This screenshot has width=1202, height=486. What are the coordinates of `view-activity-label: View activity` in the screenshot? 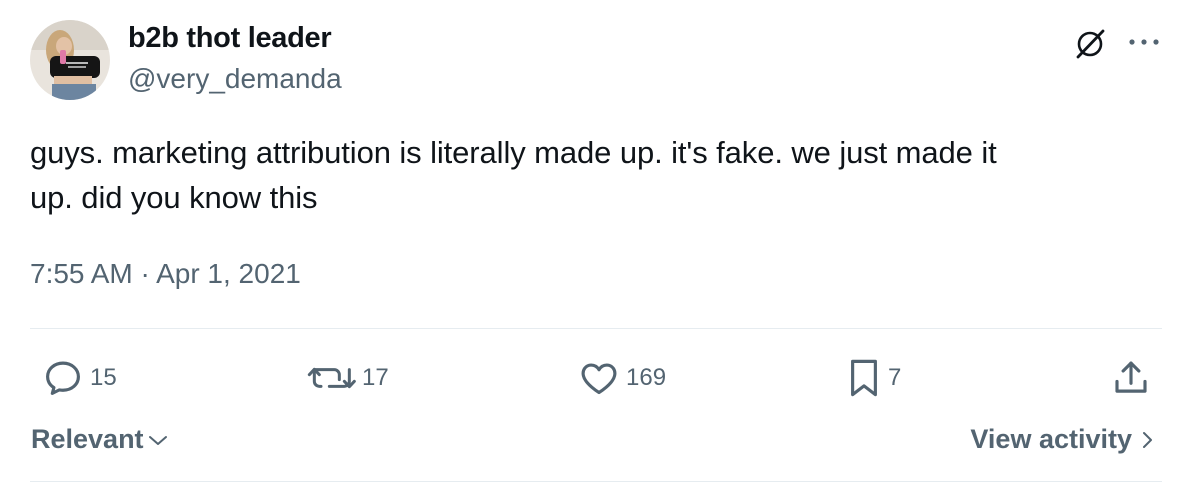 It's located at (1051, 439).